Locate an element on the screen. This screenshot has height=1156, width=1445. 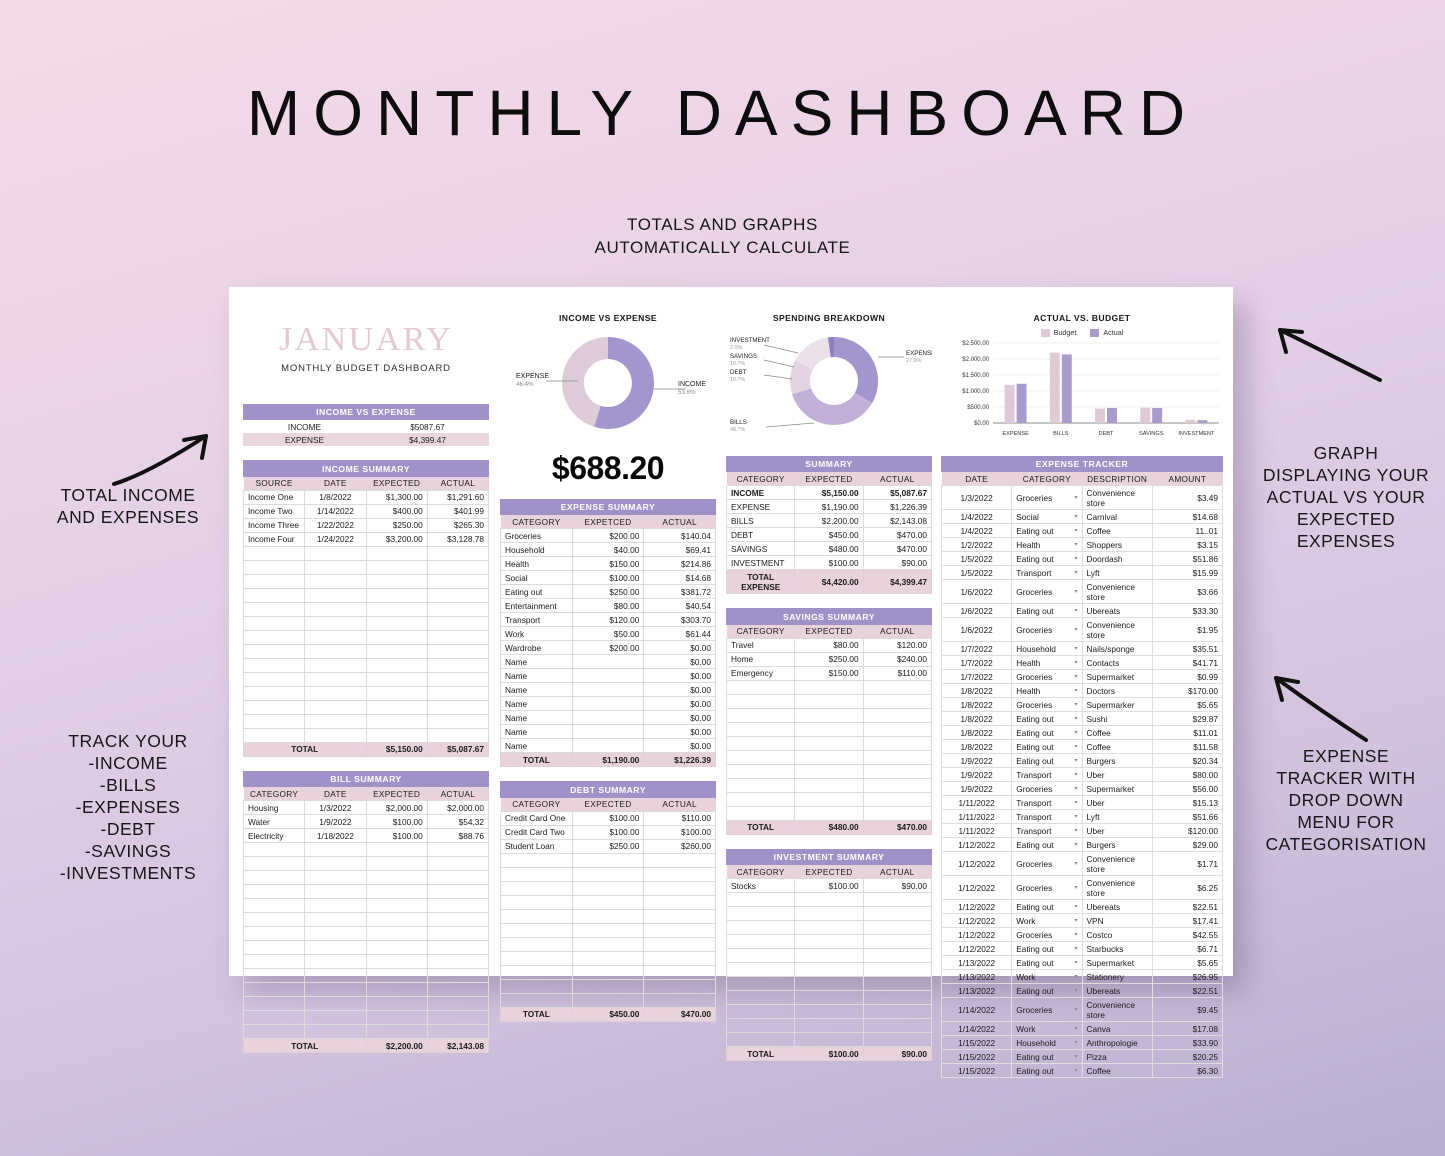
table-row: Water 1/9/2022 $100.00 $54.32 is located at coordinates (366, 822).